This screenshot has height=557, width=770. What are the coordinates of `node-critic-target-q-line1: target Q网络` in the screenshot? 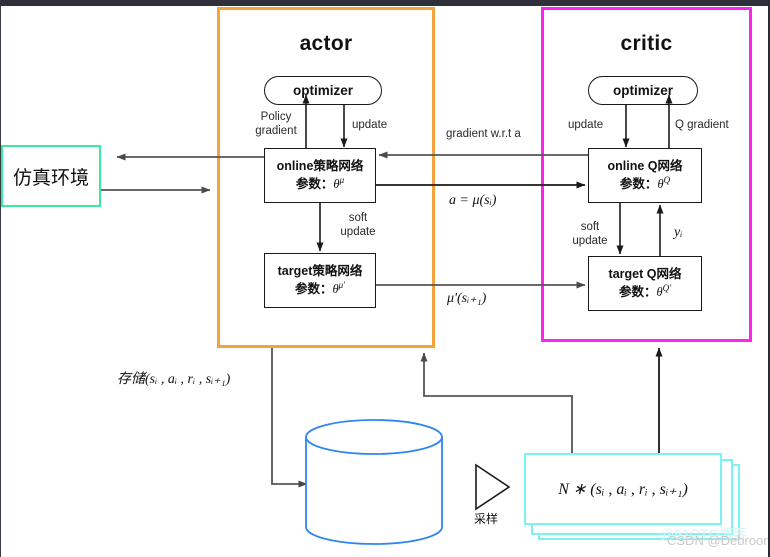 It's located at (645, 273).